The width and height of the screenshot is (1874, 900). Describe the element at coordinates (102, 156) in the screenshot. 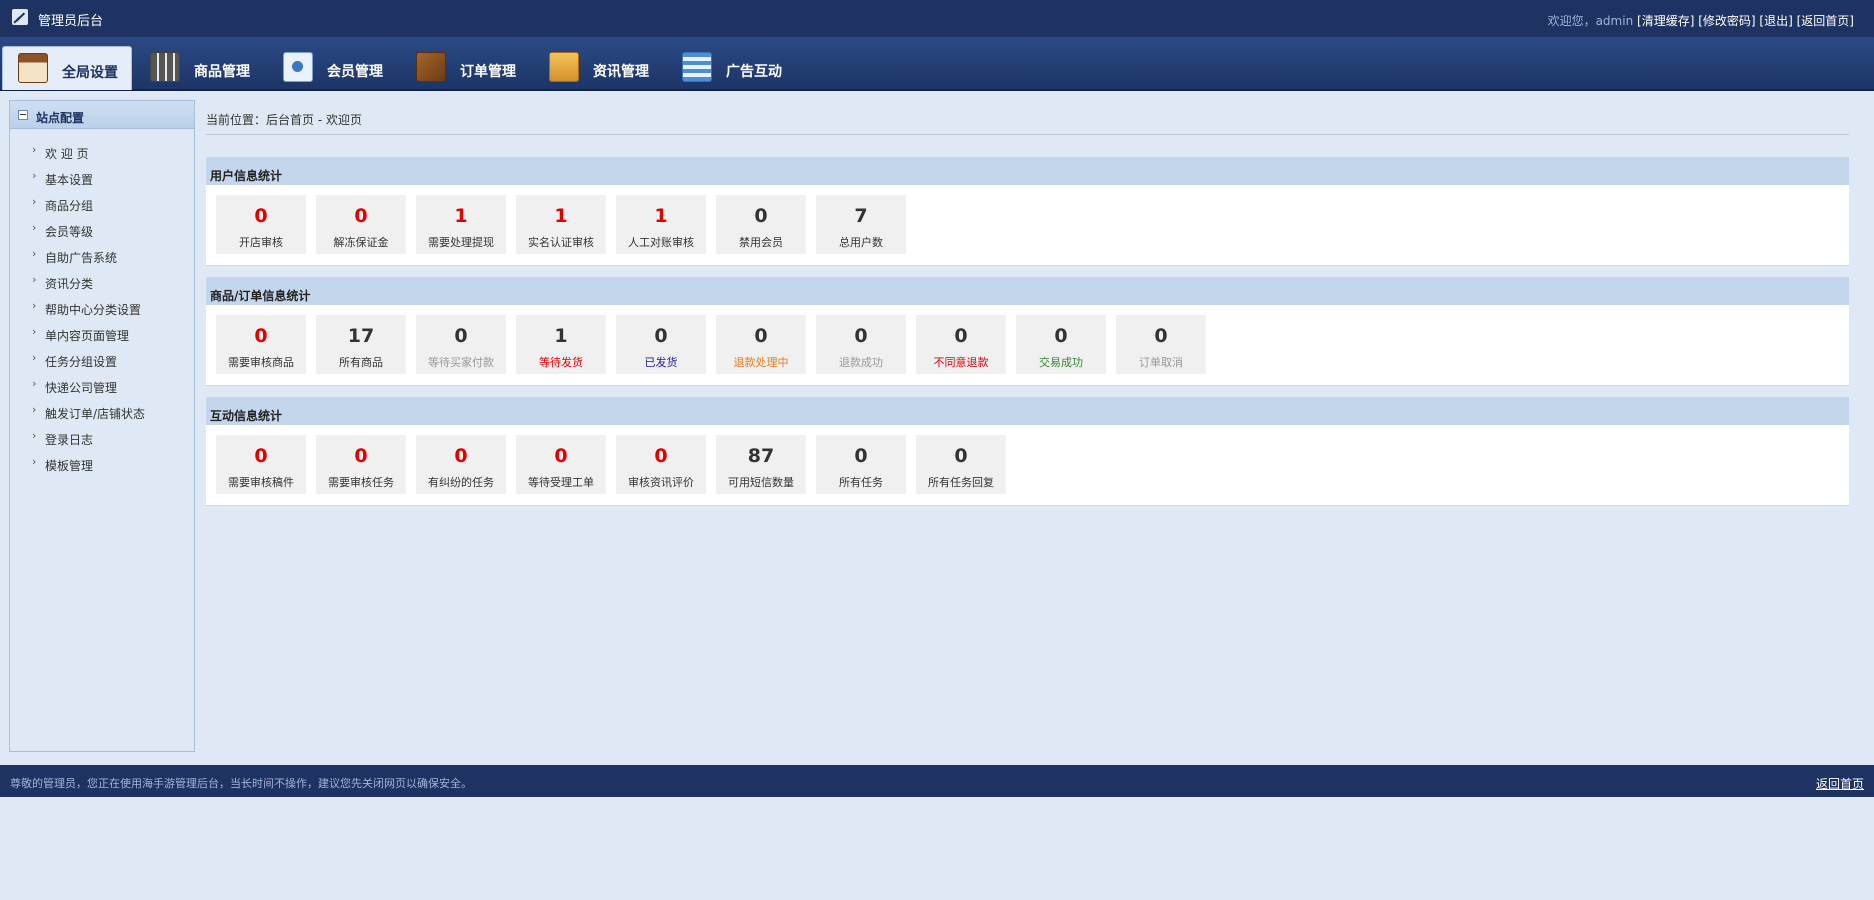

I see `sidebar-item-welcome: › 欢 迎 页` at that location.